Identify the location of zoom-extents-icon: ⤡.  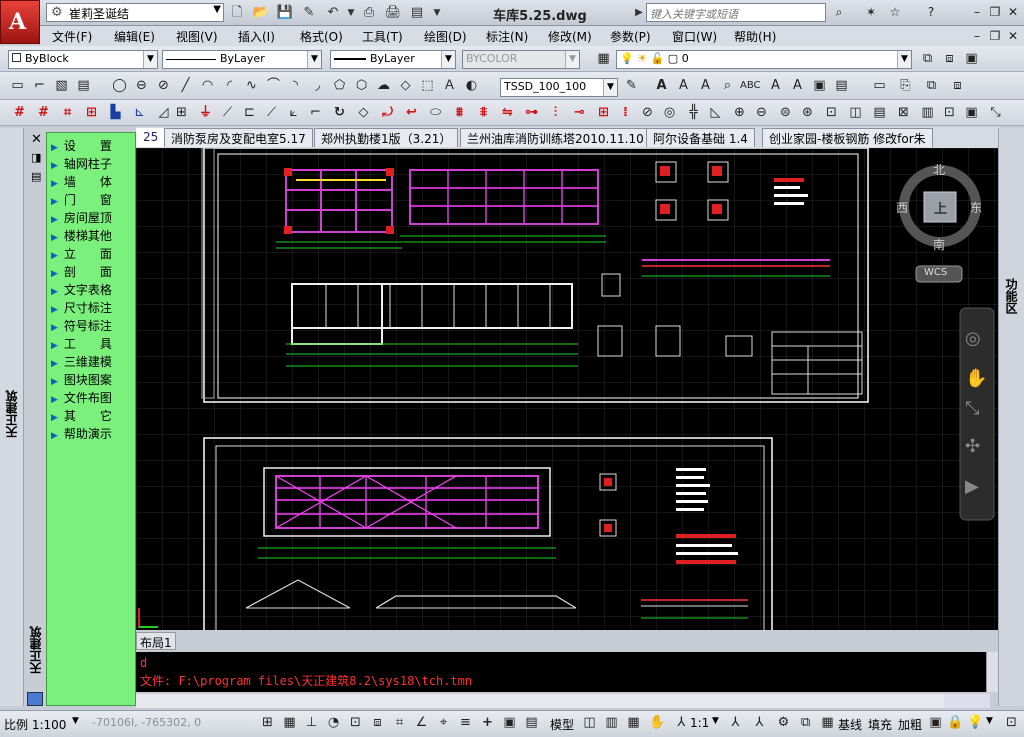
(972, 408).